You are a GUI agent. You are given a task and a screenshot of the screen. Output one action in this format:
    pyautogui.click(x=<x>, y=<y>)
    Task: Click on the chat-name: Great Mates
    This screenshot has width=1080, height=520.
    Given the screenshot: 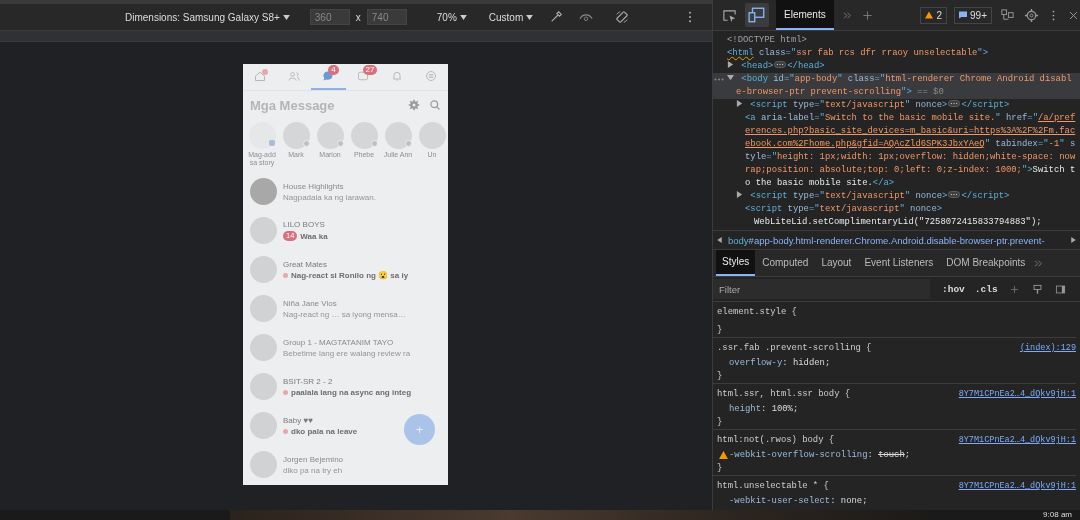 What is the action you would take?
    pyautogui.click(x=305, y=264)
    